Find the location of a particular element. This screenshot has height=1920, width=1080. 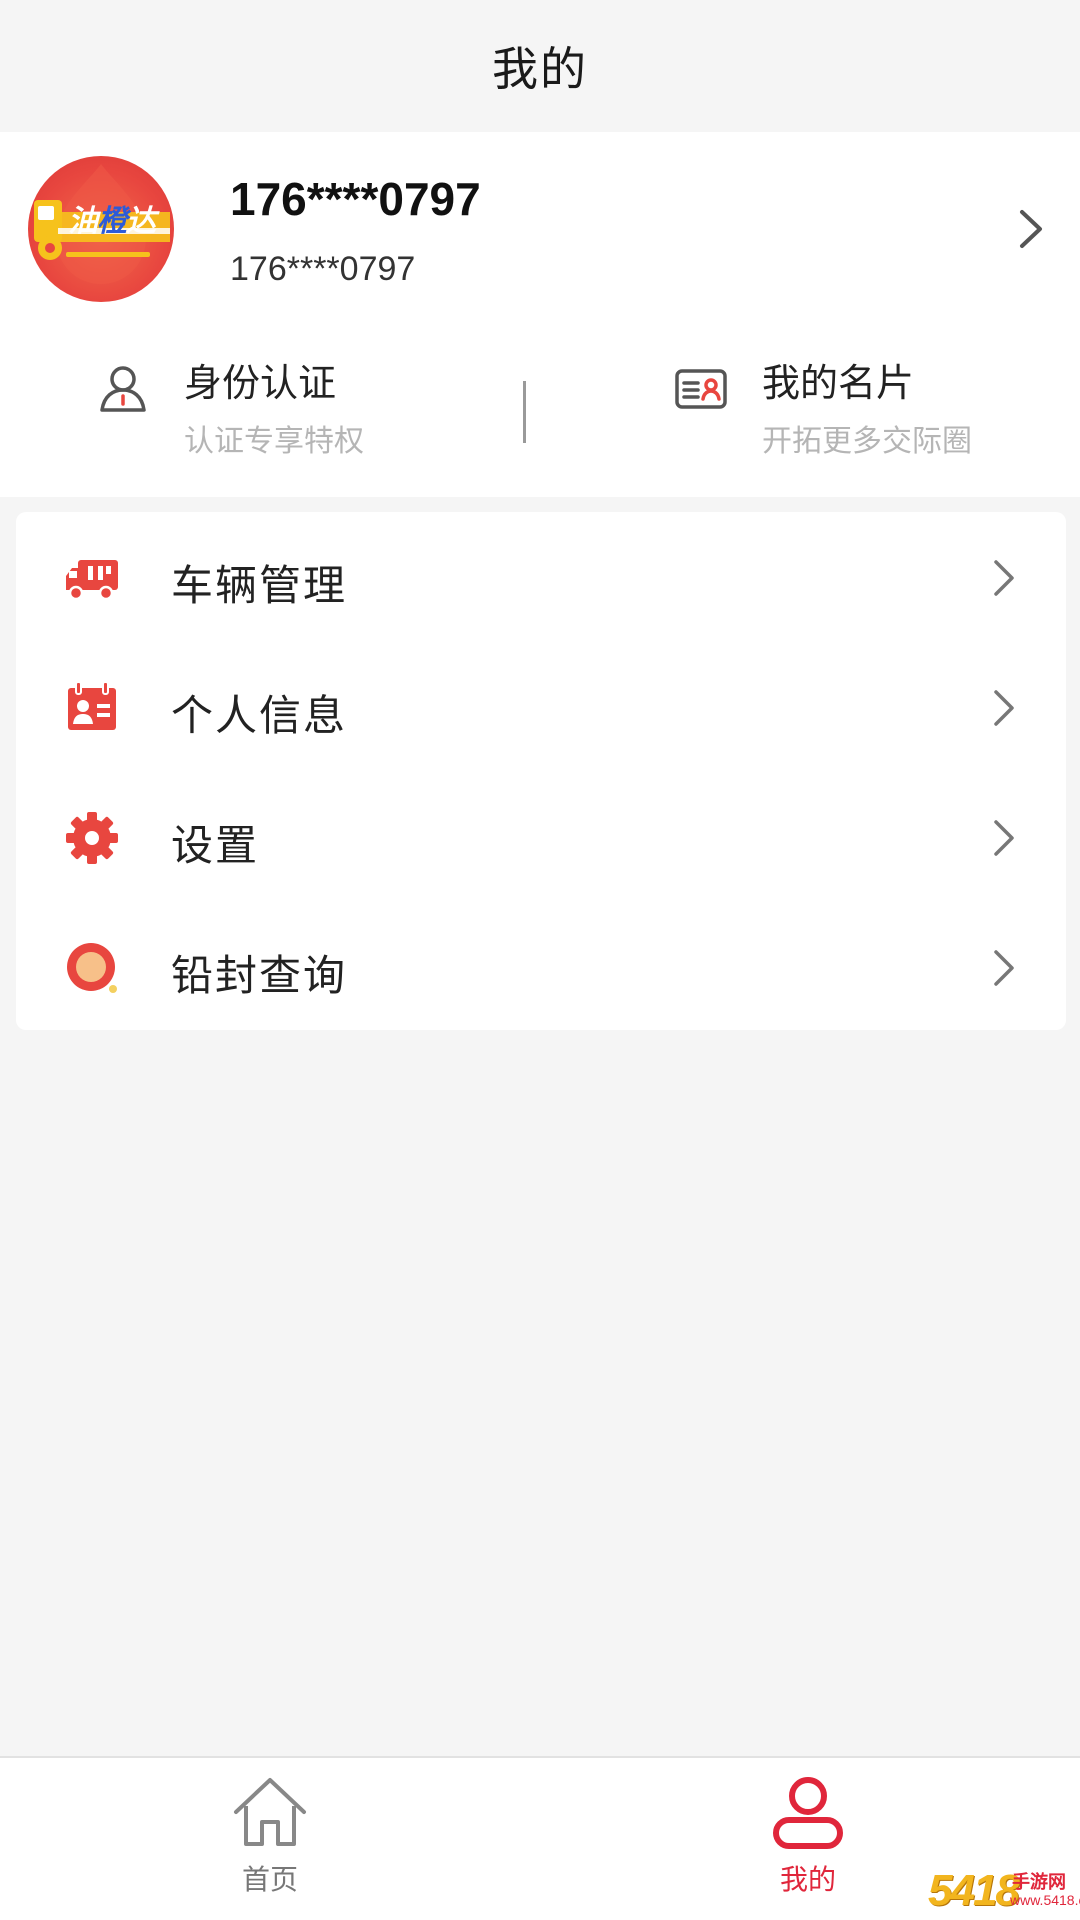

menu-item-vehicle-management: 车辆管理 is located at coordinates (541, 577).